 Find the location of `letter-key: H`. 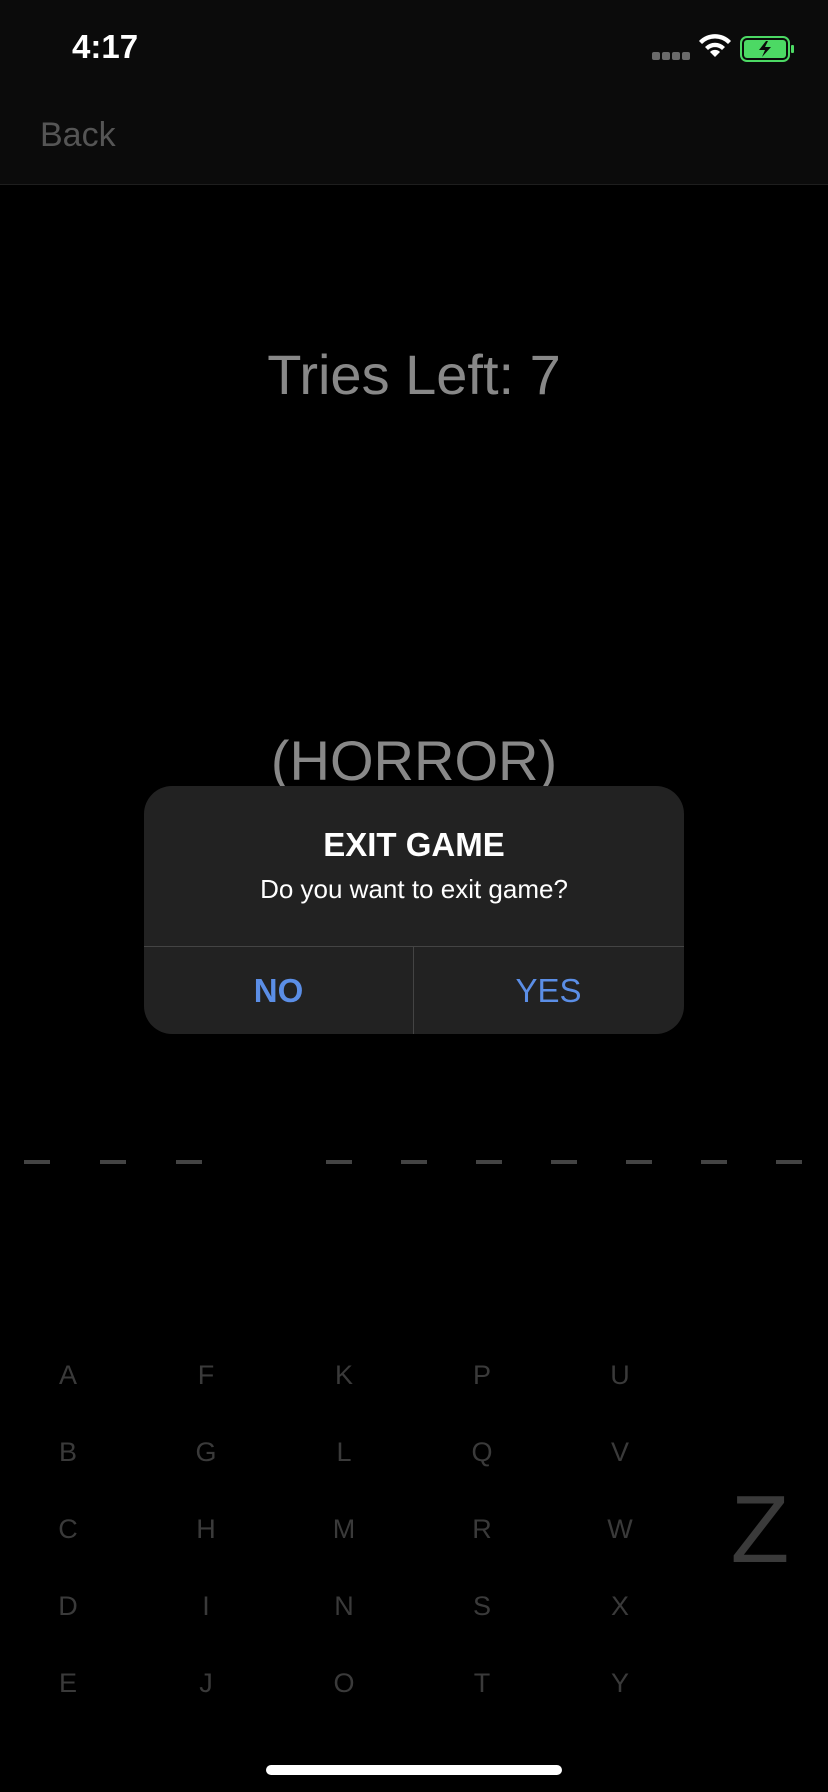

letter-key: H is located at coordinates (206, 1529).